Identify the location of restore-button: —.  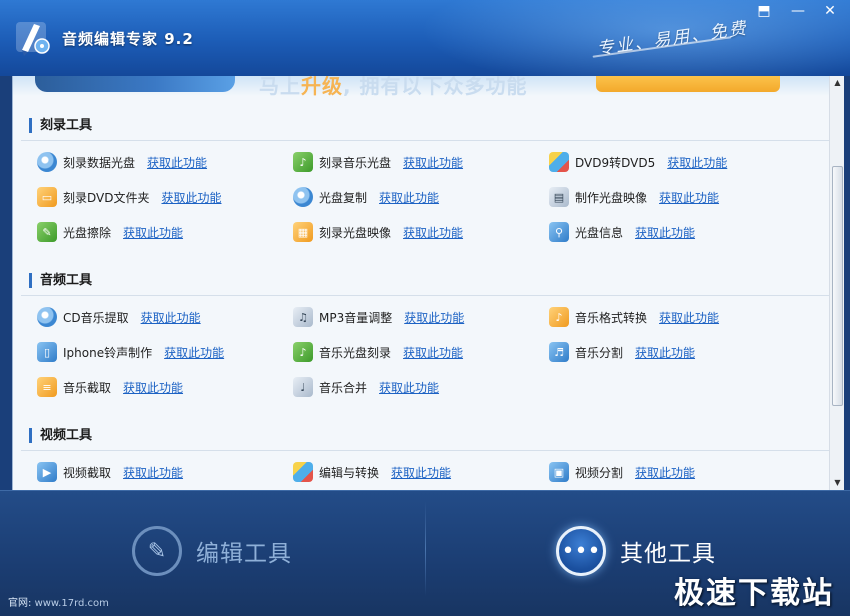
(798, 11).